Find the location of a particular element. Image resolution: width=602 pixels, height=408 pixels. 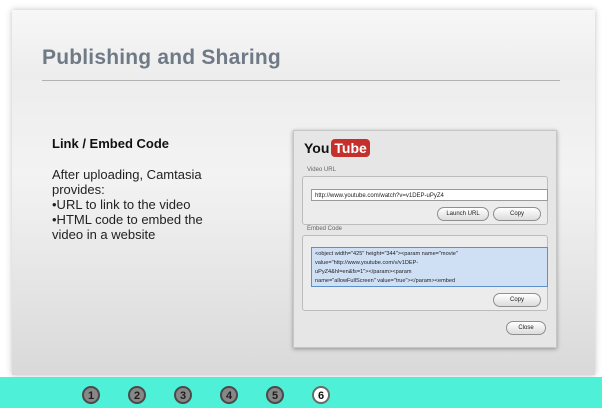

video-url-label: Video URL is located at coordinates (321, 170).